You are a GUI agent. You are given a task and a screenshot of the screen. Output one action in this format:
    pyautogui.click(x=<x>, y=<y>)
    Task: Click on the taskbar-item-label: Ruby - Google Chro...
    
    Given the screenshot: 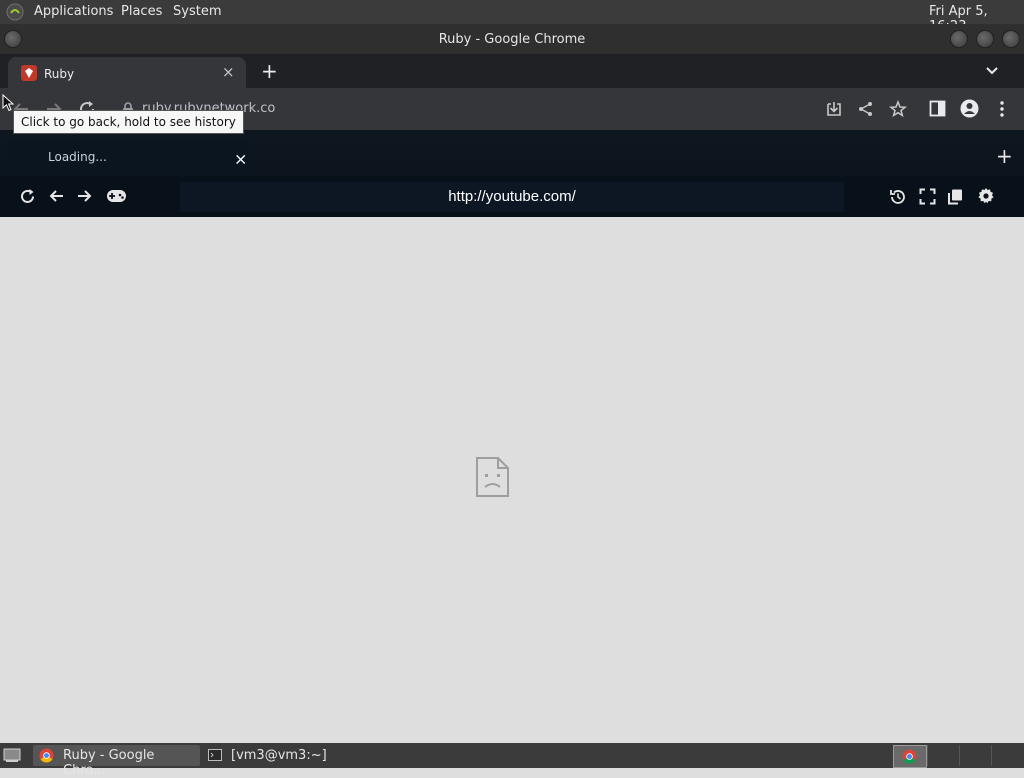 What is the action you would take?
    pyautogui.click(x=109, y=763)
    